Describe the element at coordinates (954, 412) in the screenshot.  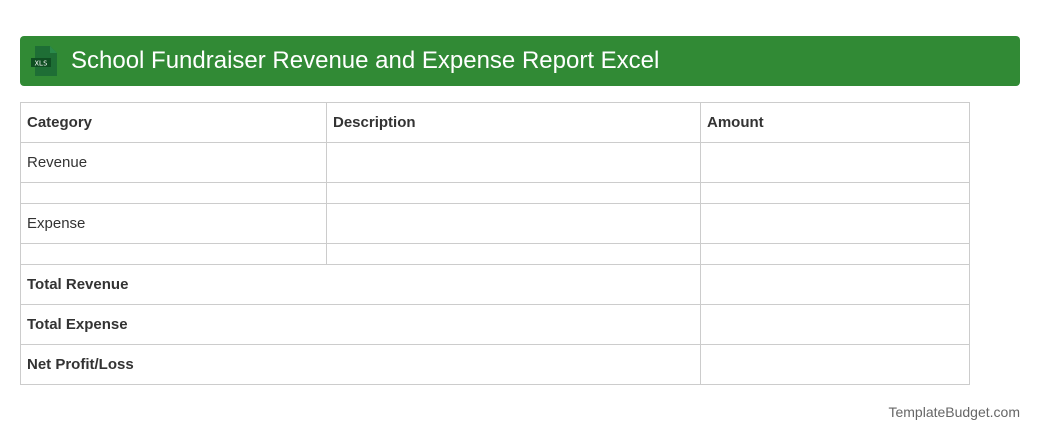
I see `footer-brand-link: TemplateBudget.com` at that location.